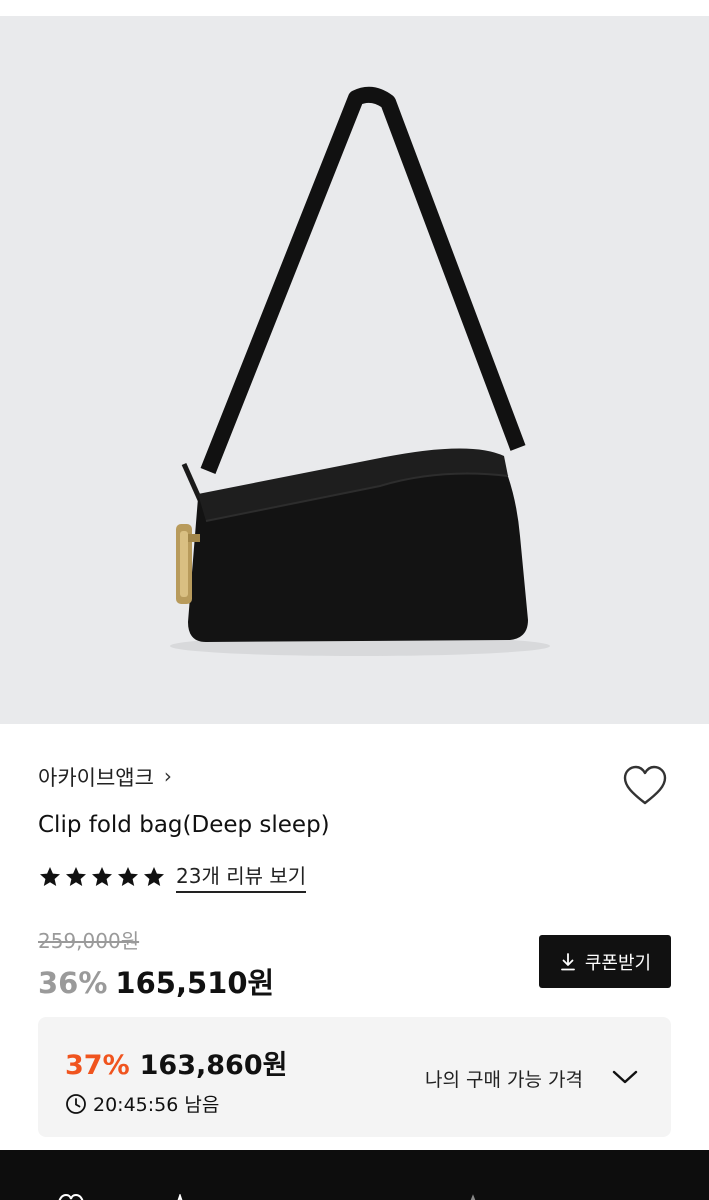 Image resolution: width=709 pixels, height=1200 pixels. What do you see at coordinates (89, 941) in the screenshot?
I see `original-price: 259,000원` at bounding box center [89, 941].